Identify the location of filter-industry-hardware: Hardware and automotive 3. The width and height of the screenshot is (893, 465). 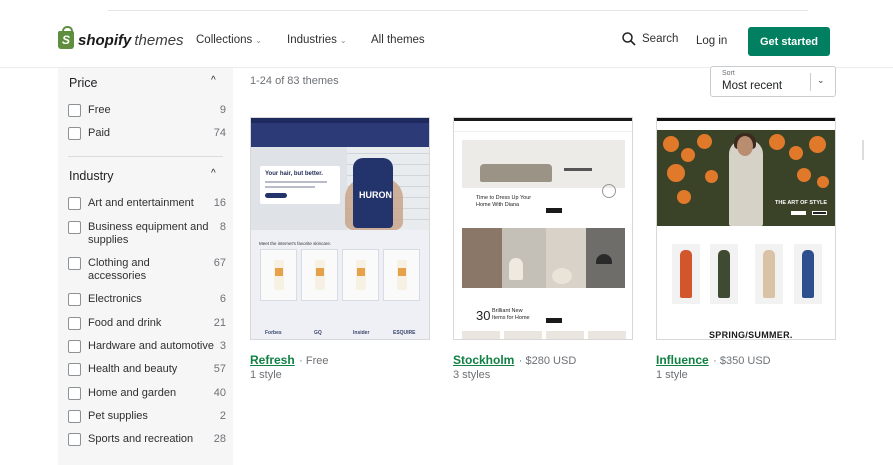
(147, 346).